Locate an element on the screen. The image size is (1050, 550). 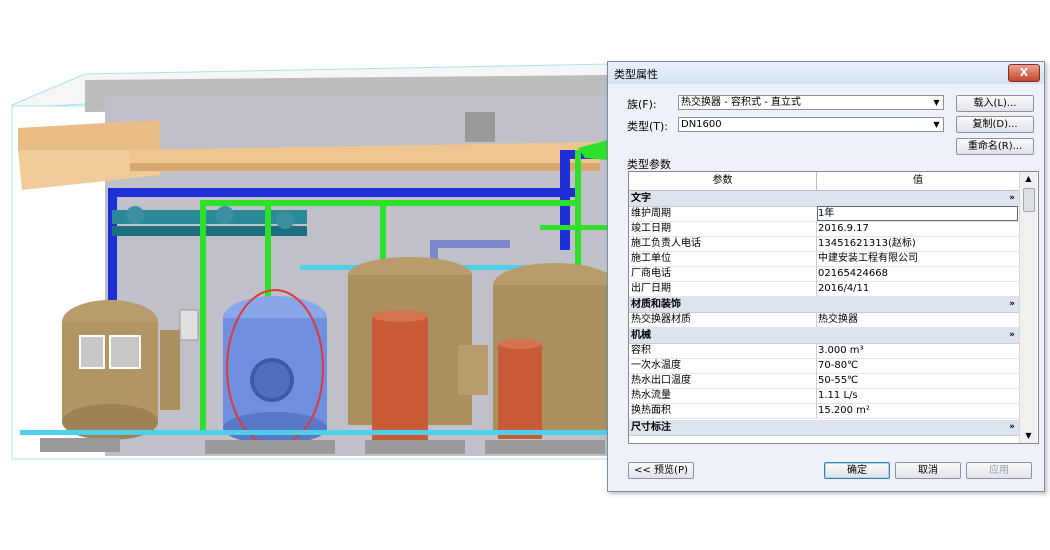
tank-highlight-flange is located at coordinates (272, 380).